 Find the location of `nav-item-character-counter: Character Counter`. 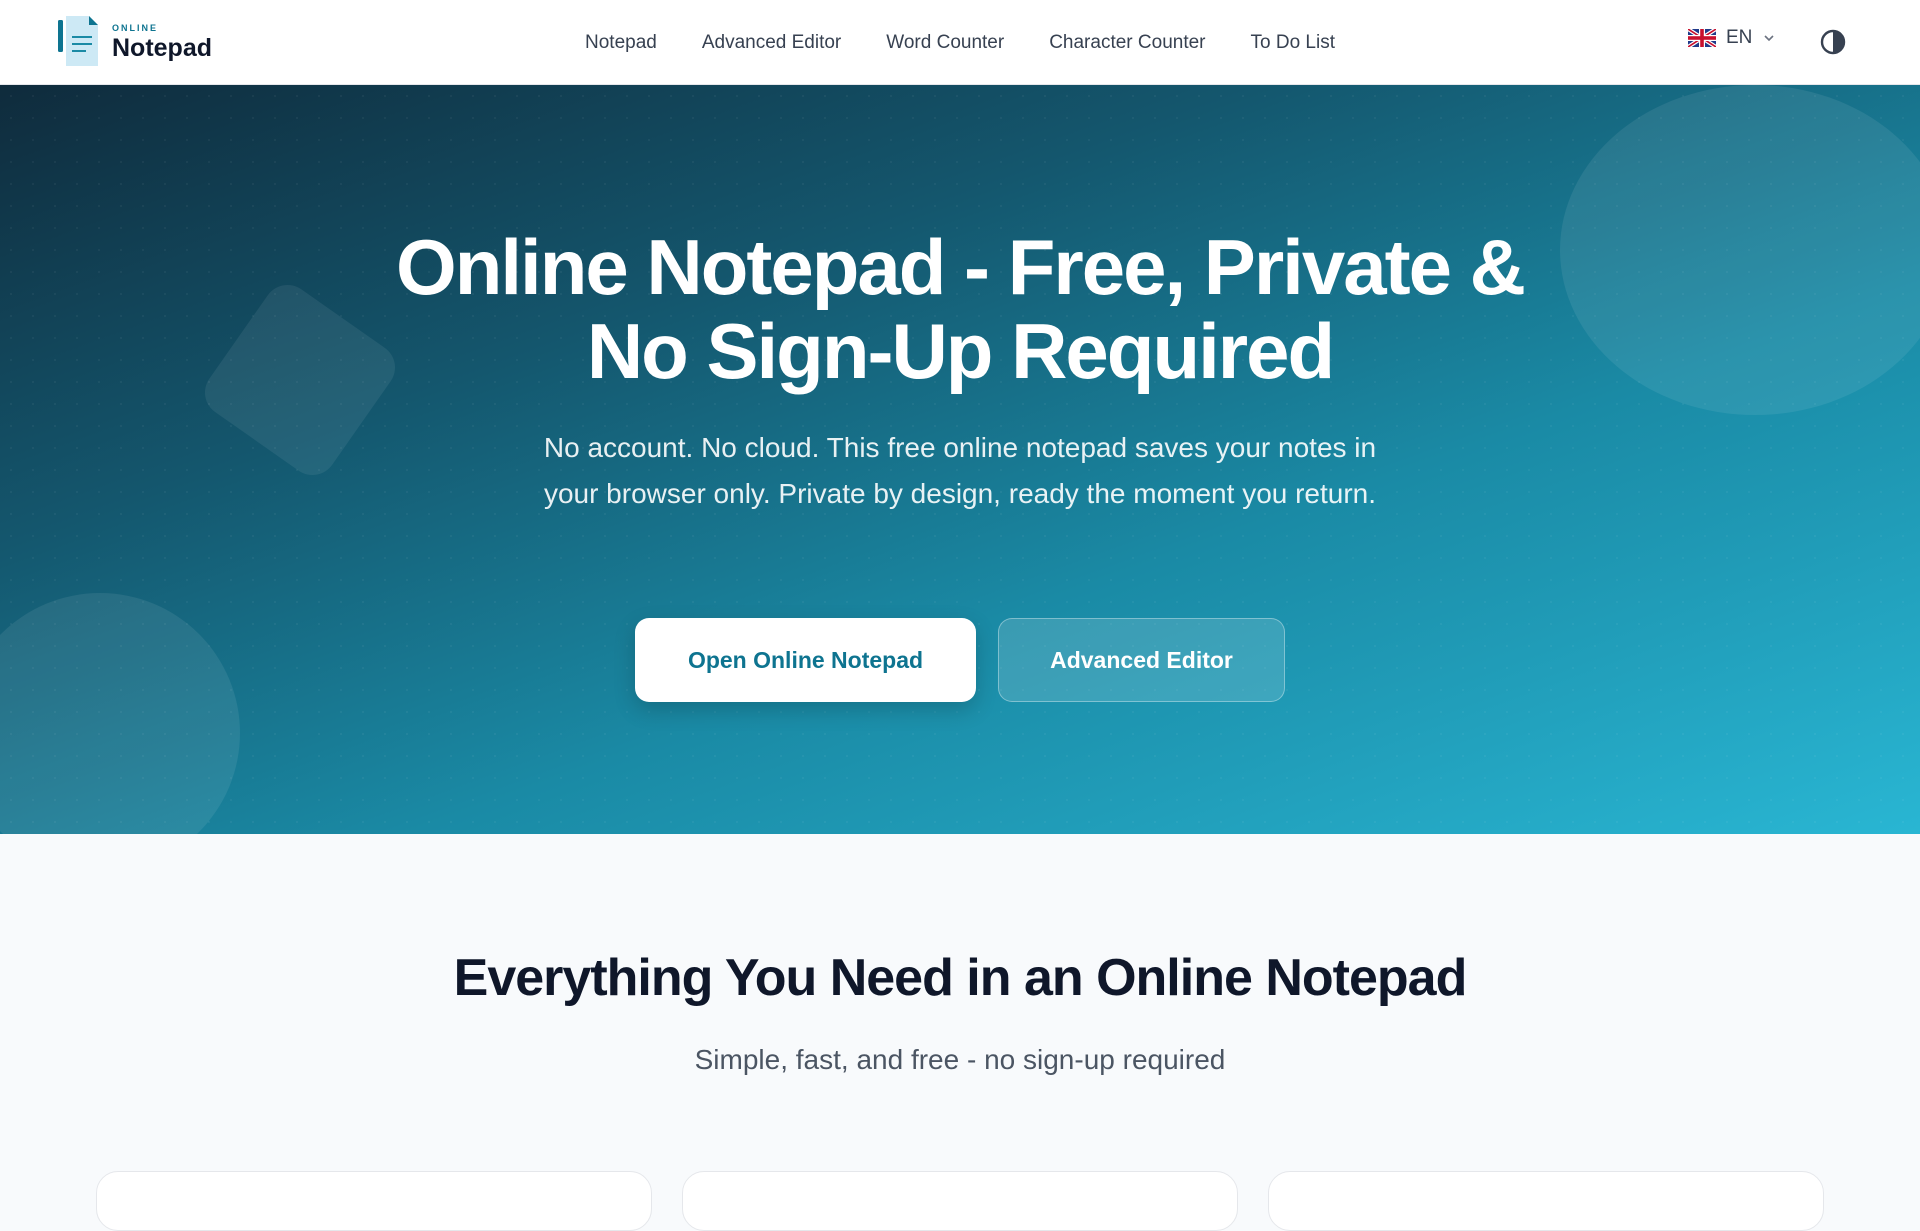

nav-item-character-counter: Character Counter is located at coordinates (1127, 43).